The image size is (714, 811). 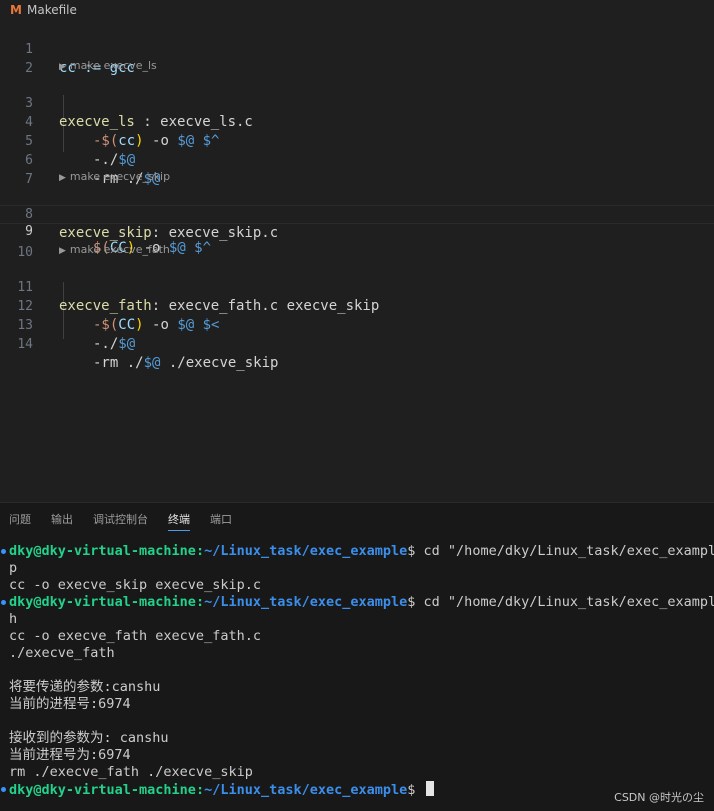 I want to click on code-line: 2, so click(x=357, y=58).